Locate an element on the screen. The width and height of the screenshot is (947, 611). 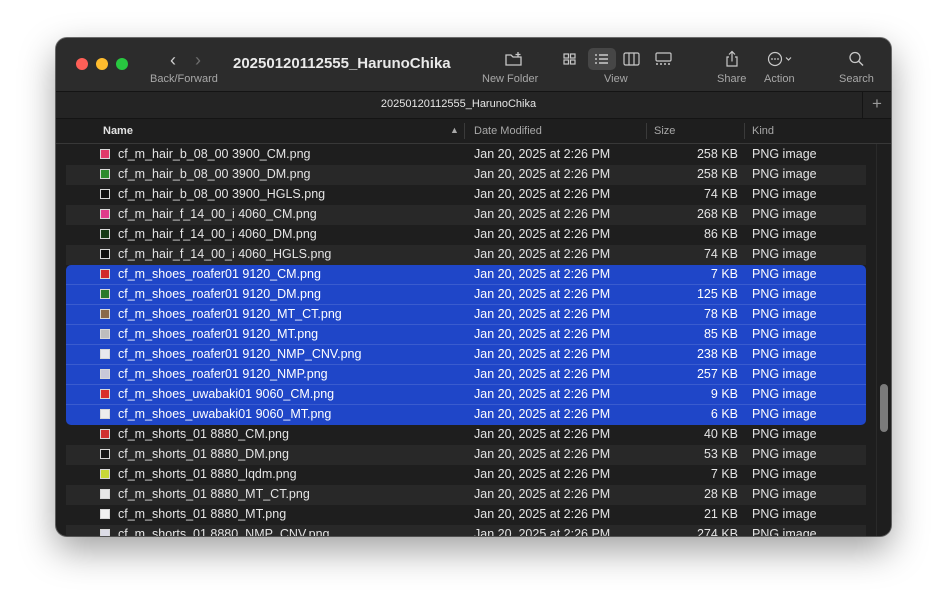
tab-bar: 20250120112555_HarunoChika + is located at coordinates (473, 105).